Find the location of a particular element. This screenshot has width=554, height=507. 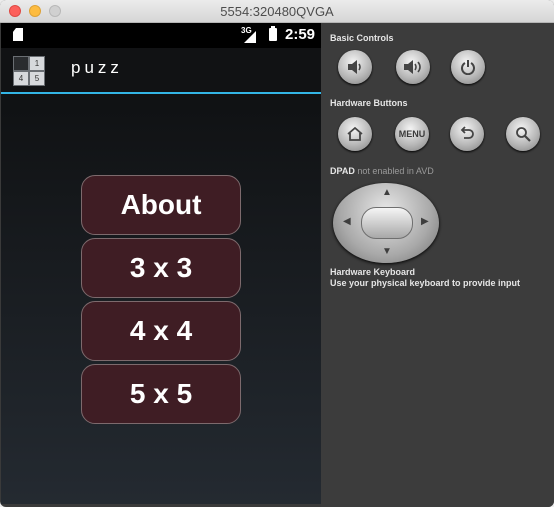

volume-up-icon is located at coordinates (412, 67).